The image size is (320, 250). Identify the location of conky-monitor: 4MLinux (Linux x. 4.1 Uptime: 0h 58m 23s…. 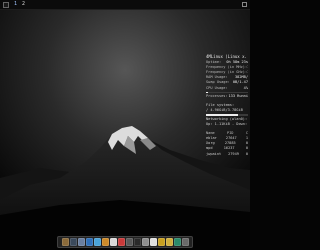
(227, 105).